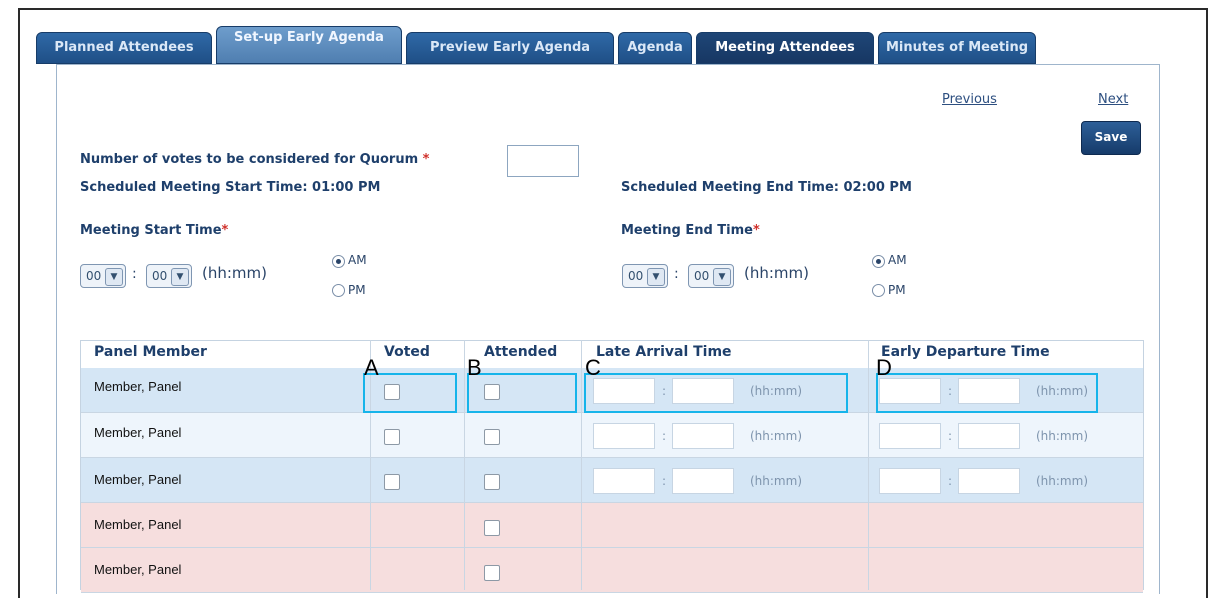 The height and width of the screenshot is (598, 1226). What do you see at coordinates (766, 187) in the screenshot?
I see `scheduled-end-time: Scheduled Meeting End Time: 02:00 PM` at bounding box center [766, 187].